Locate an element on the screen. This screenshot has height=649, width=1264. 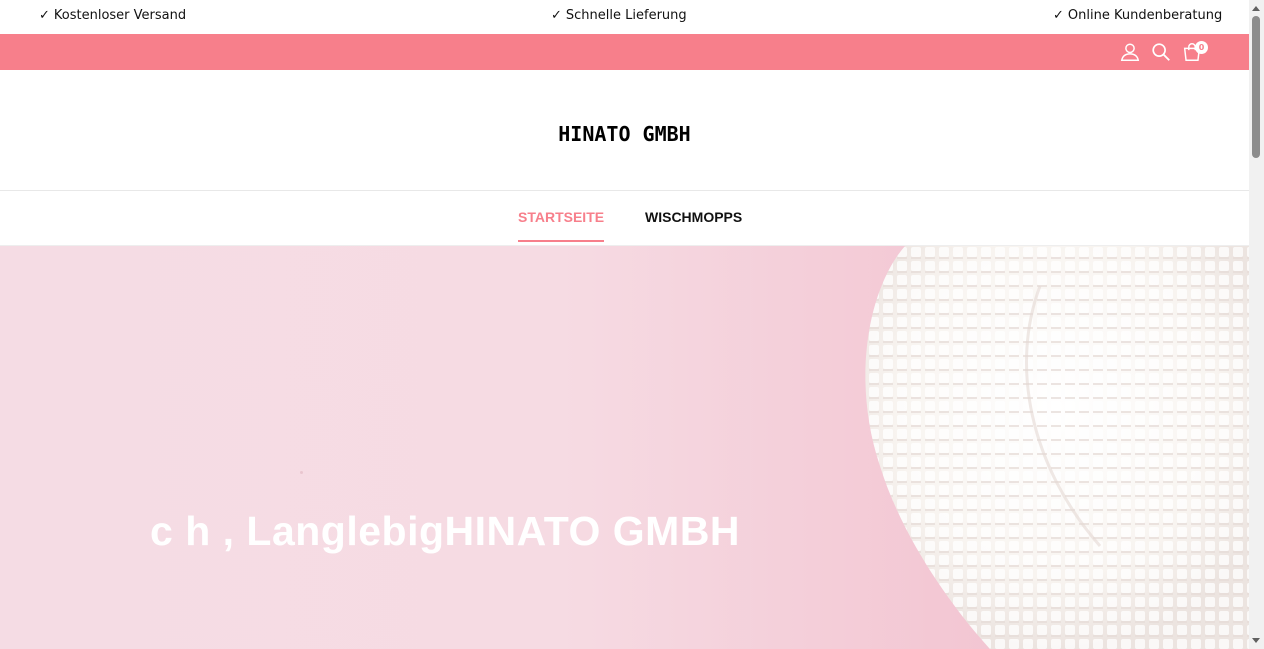
usp-label: Online Kundenberatung is located at coordinates (1145, 15).